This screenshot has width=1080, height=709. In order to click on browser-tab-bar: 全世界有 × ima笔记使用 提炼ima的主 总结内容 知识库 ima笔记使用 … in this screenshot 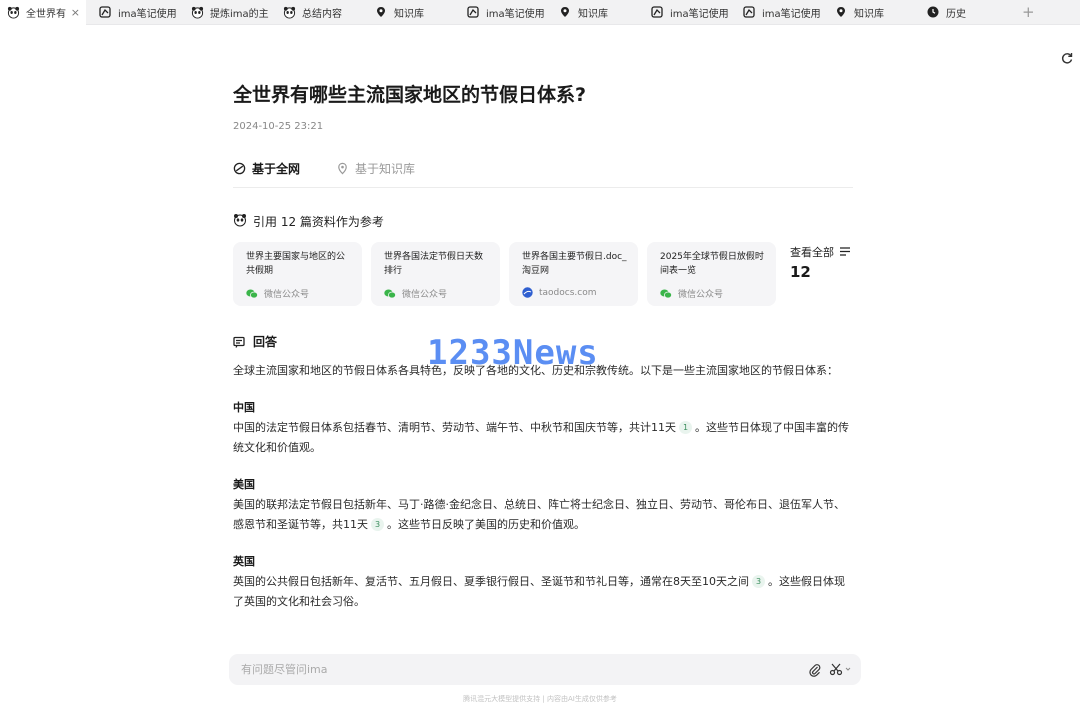, I will do `click(540, 12)`.